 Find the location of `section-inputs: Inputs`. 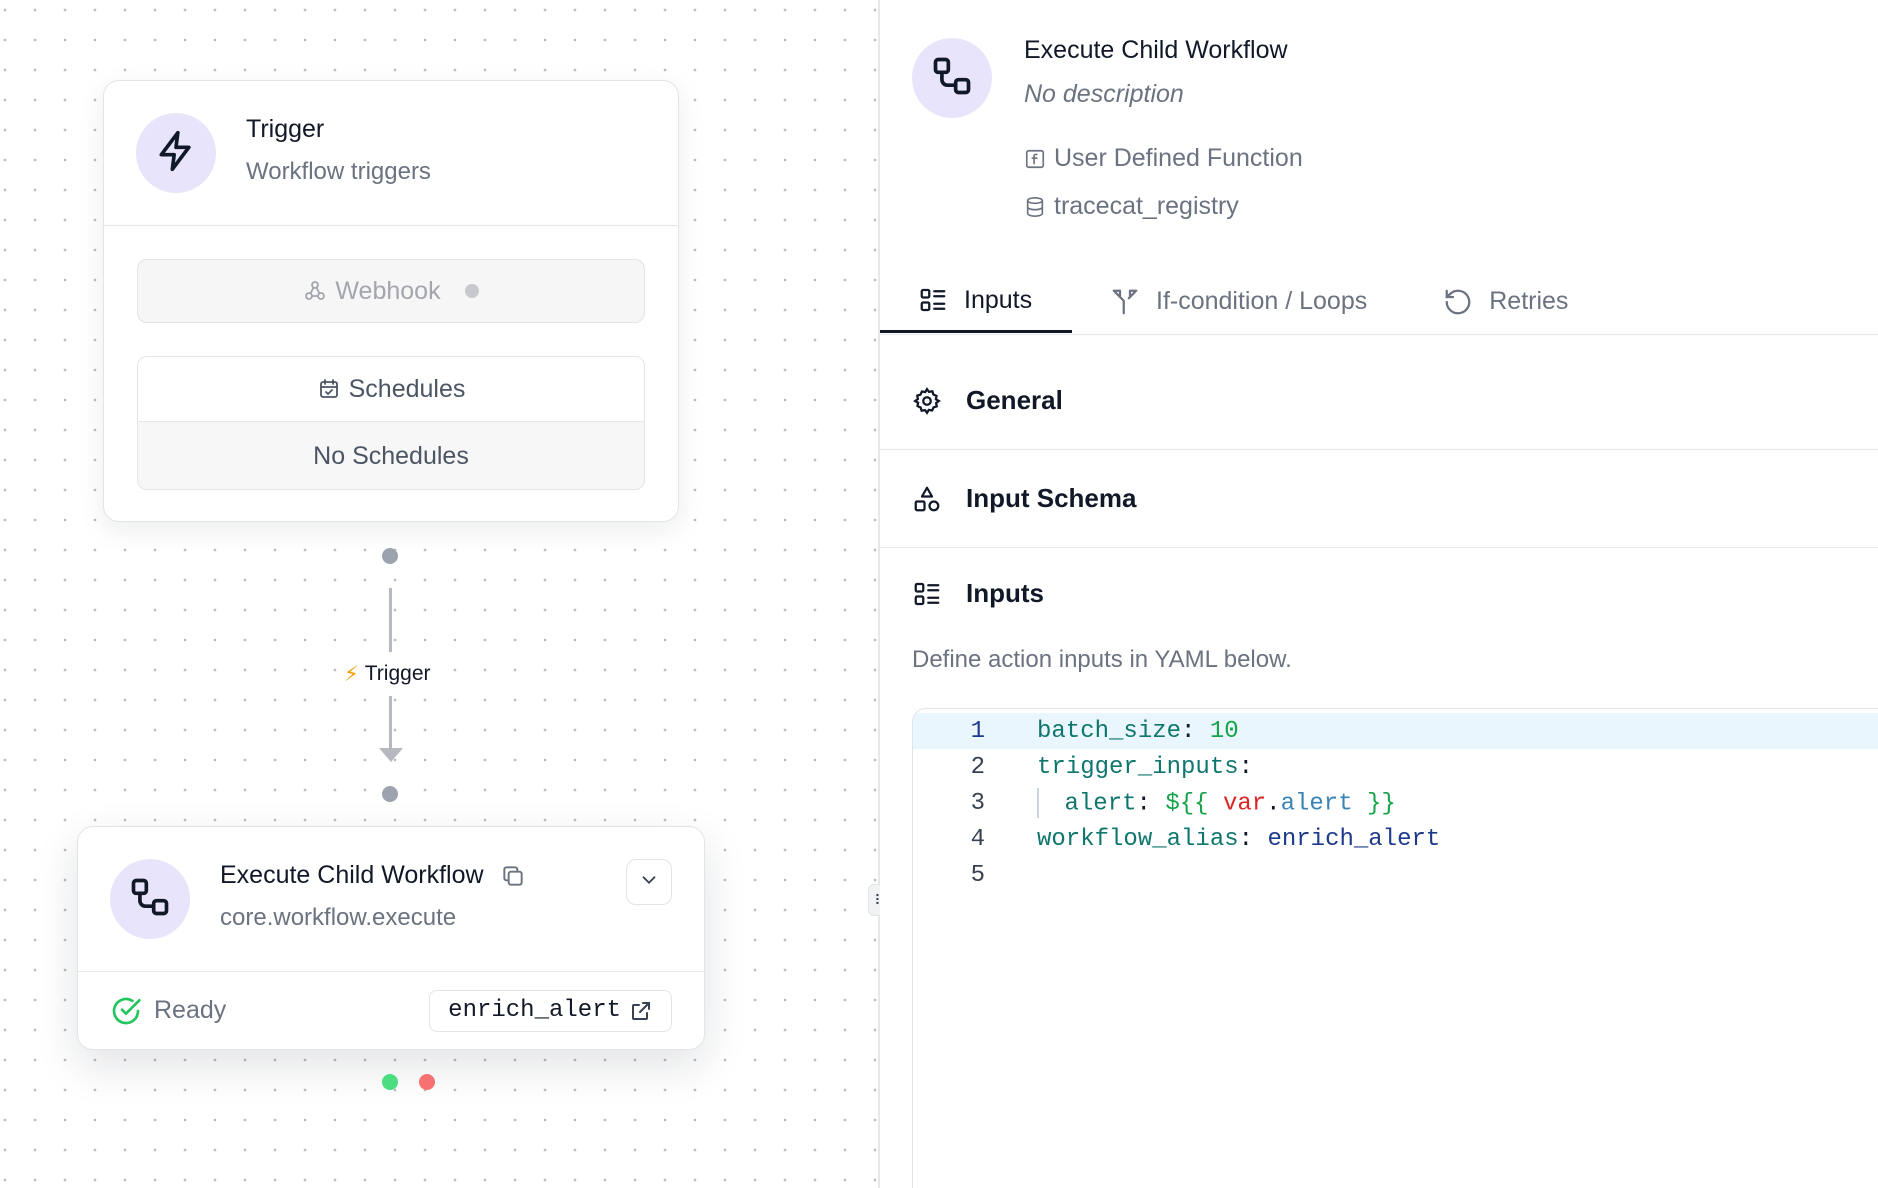

section-inputs: Inputs is located at coordinates (978, 593).